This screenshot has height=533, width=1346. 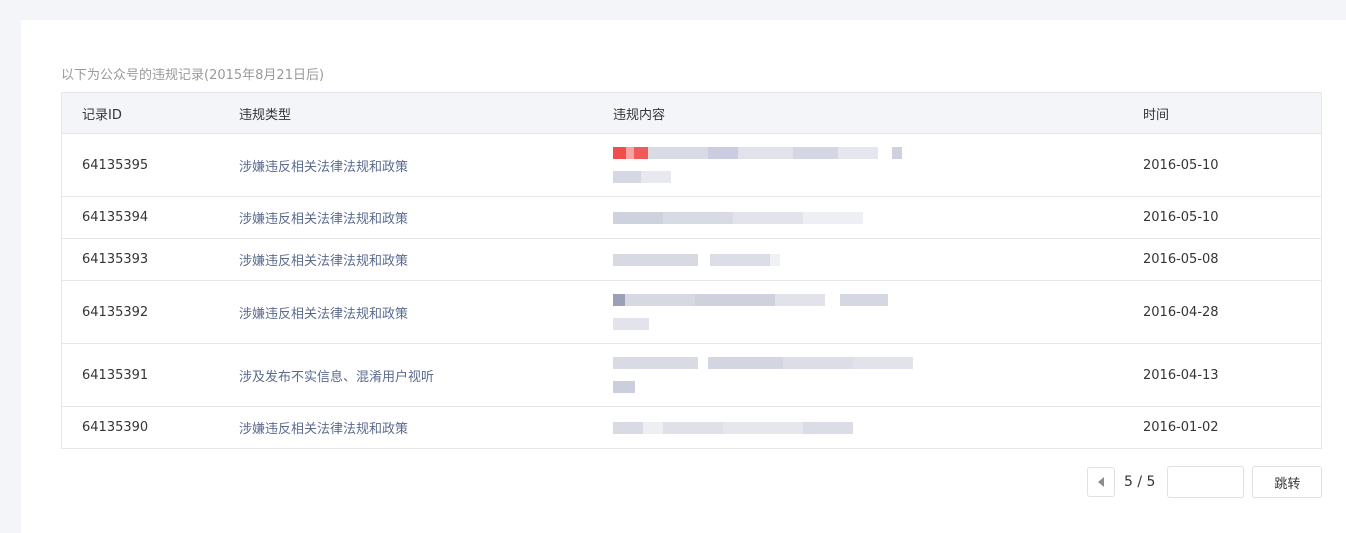 What do you see at coordinates (1287, 482) in the screenshot?
I see `jump-button: 跳转` at bounding box center [1287, 482].